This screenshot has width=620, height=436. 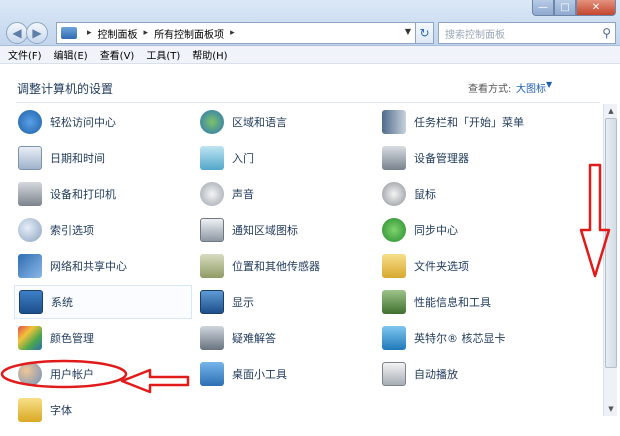 I want to click on menu-file: 文件(F), so click(x=25, y=54).